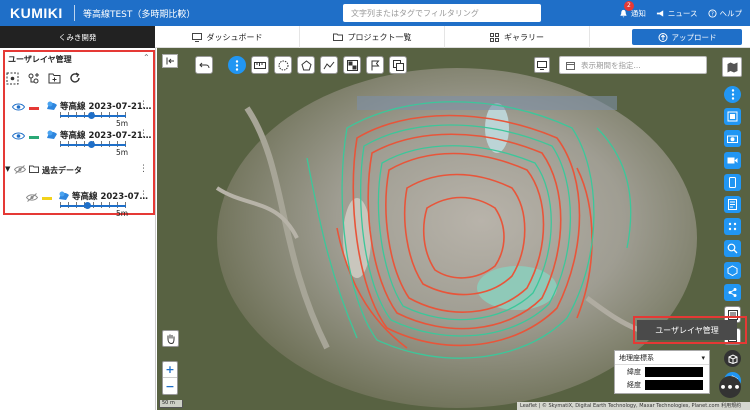 The height and width of the screenshot is (410, 750). What do you see at coordinates (170, 386) in the screenshot?
I see `zoom-out-button: −` at bounding box center [170, 386].